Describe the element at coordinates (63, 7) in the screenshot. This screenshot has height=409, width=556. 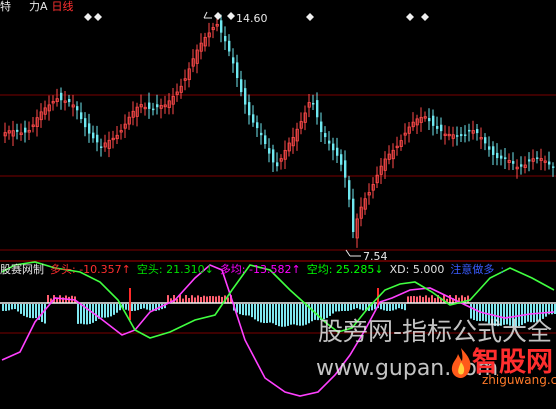
I see `period-label: 日线` at that location.